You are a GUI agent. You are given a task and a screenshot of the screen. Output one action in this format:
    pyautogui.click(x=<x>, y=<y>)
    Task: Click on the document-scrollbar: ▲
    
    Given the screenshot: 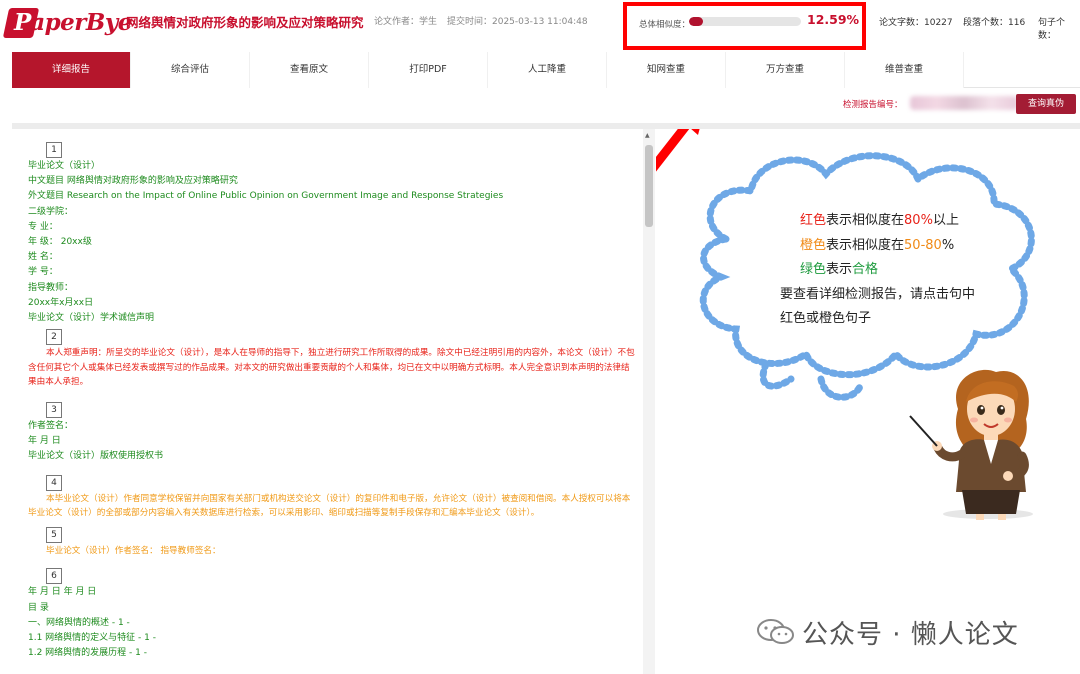 What is the action you would take?
    pyautogui.click(x=649, y=401)
    